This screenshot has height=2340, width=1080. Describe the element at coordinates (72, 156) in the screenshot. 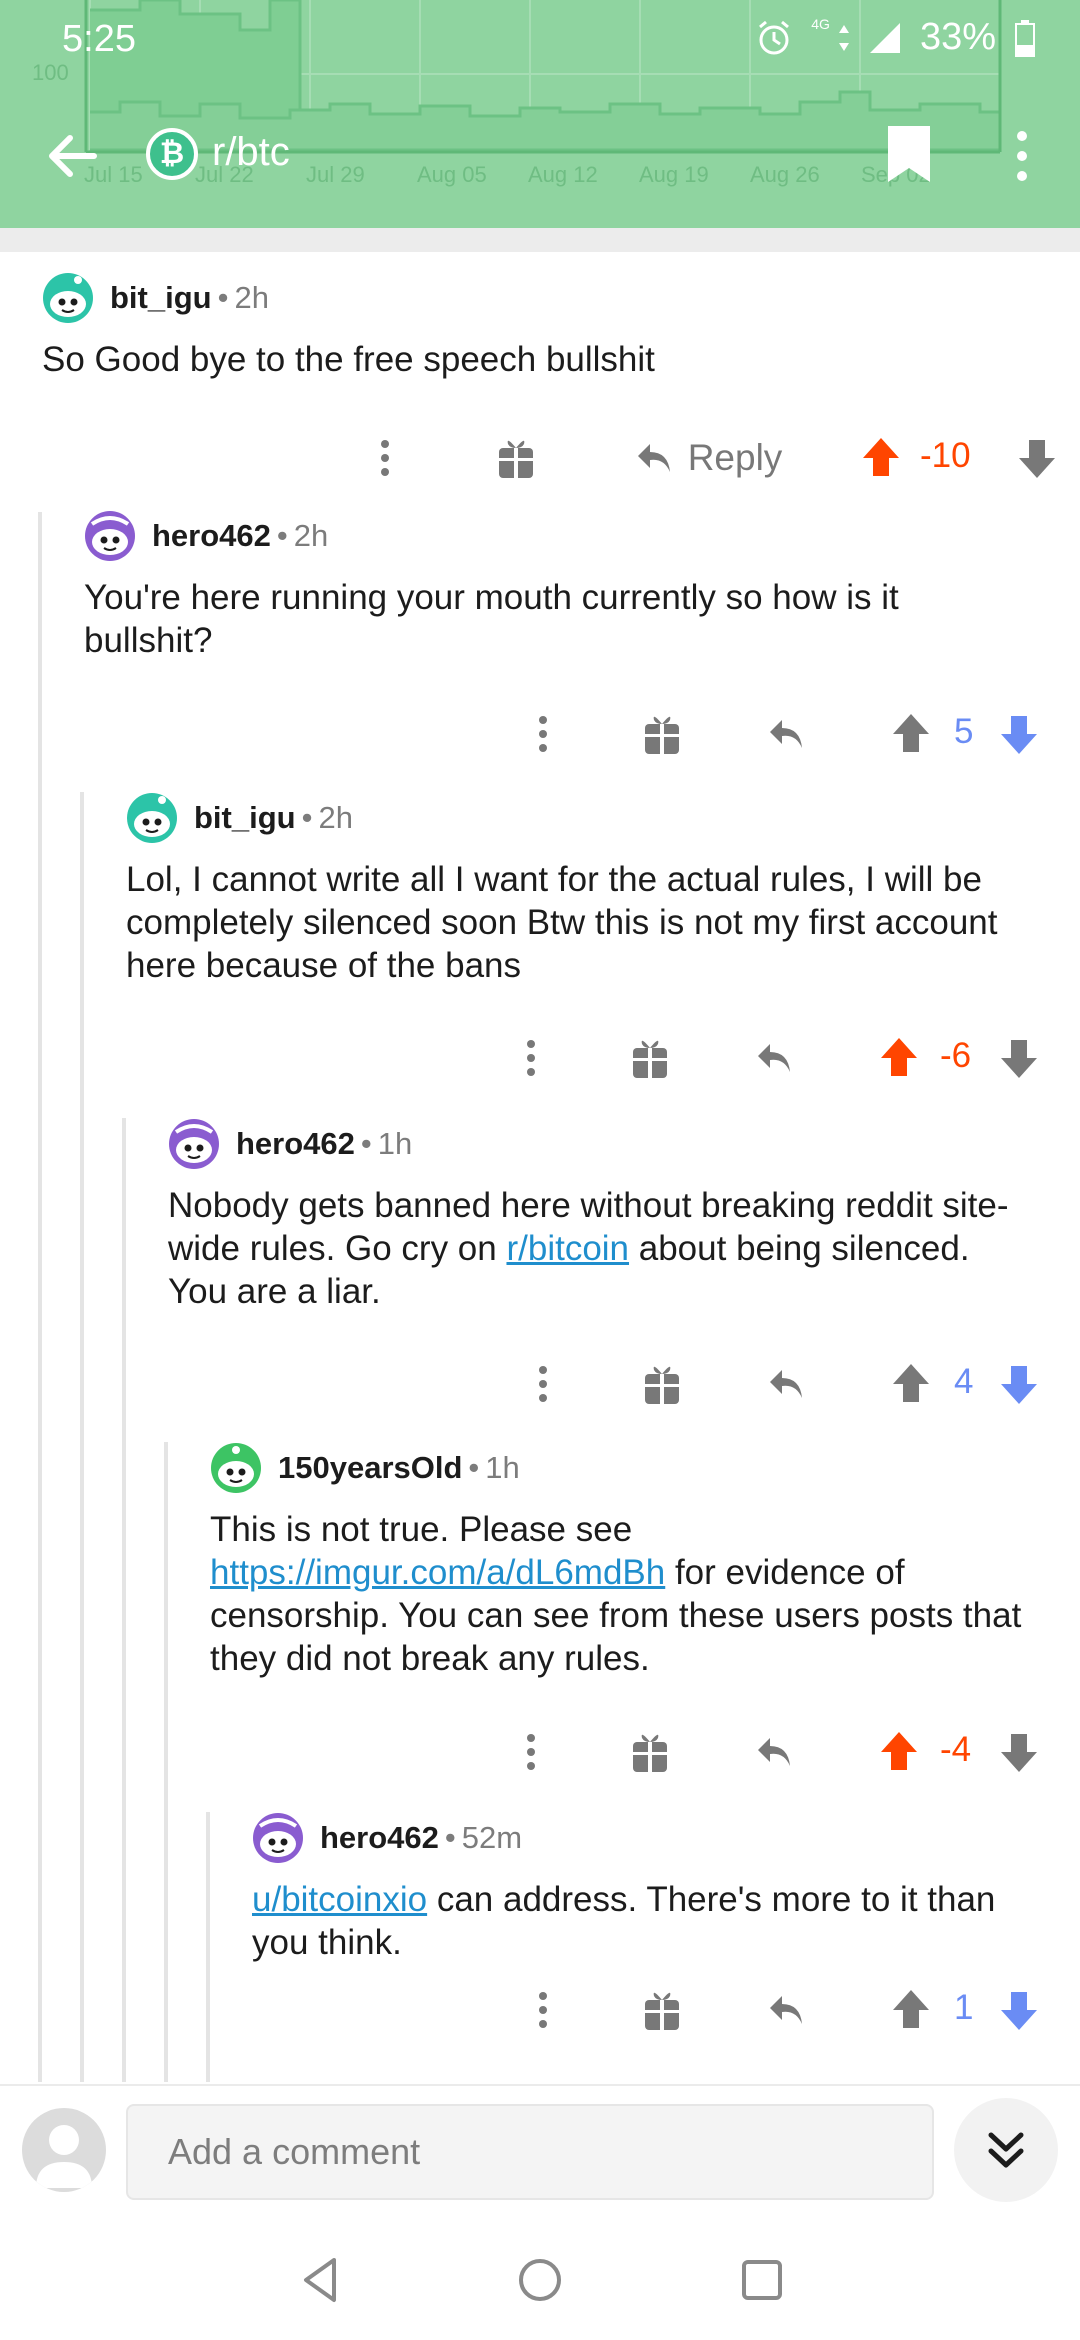

I see `back-arrow-icon` at that location.